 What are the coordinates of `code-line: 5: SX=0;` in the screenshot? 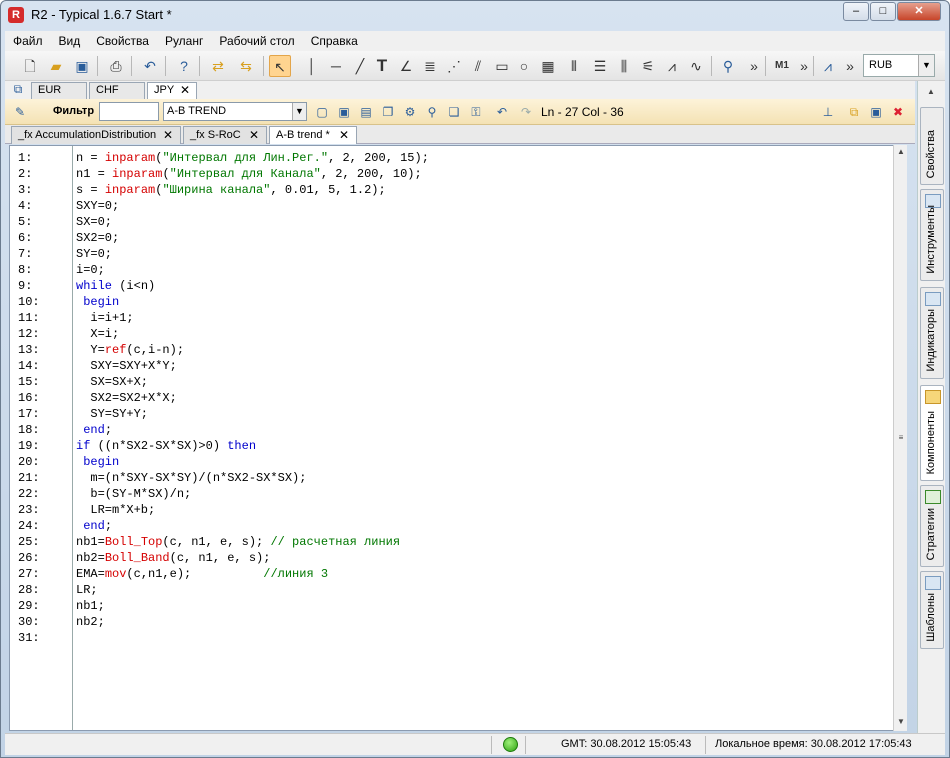 It's located at (452, 222).